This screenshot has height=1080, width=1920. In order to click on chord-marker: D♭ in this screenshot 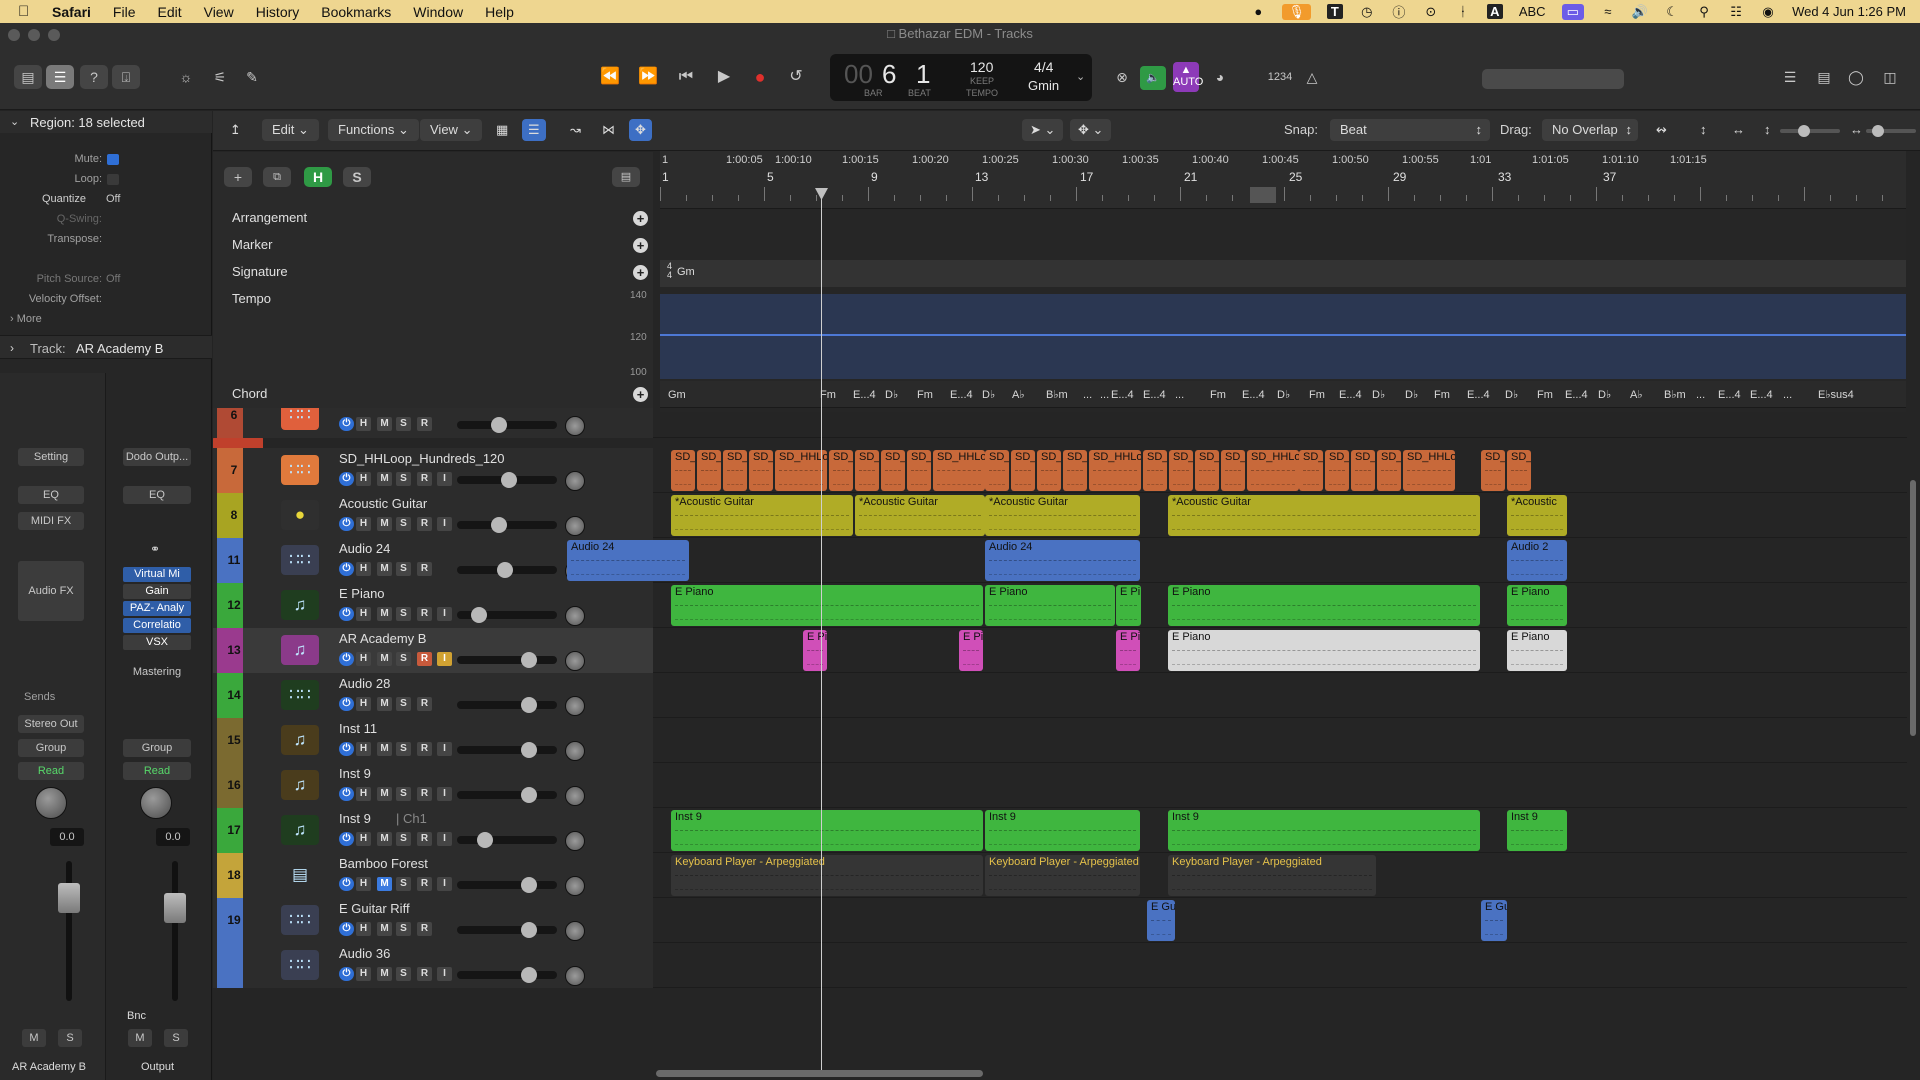, I will do `click(1378, 395)`.